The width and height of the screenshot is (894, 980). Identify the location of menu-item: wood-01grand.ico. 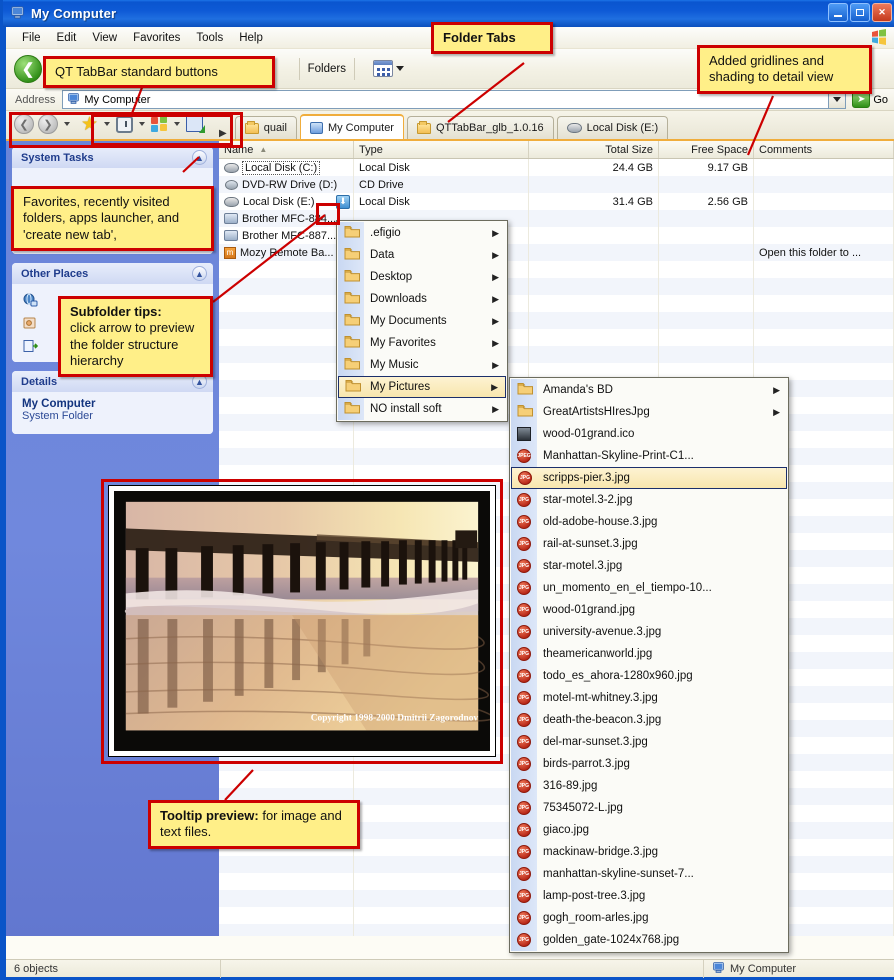
(649, 434).